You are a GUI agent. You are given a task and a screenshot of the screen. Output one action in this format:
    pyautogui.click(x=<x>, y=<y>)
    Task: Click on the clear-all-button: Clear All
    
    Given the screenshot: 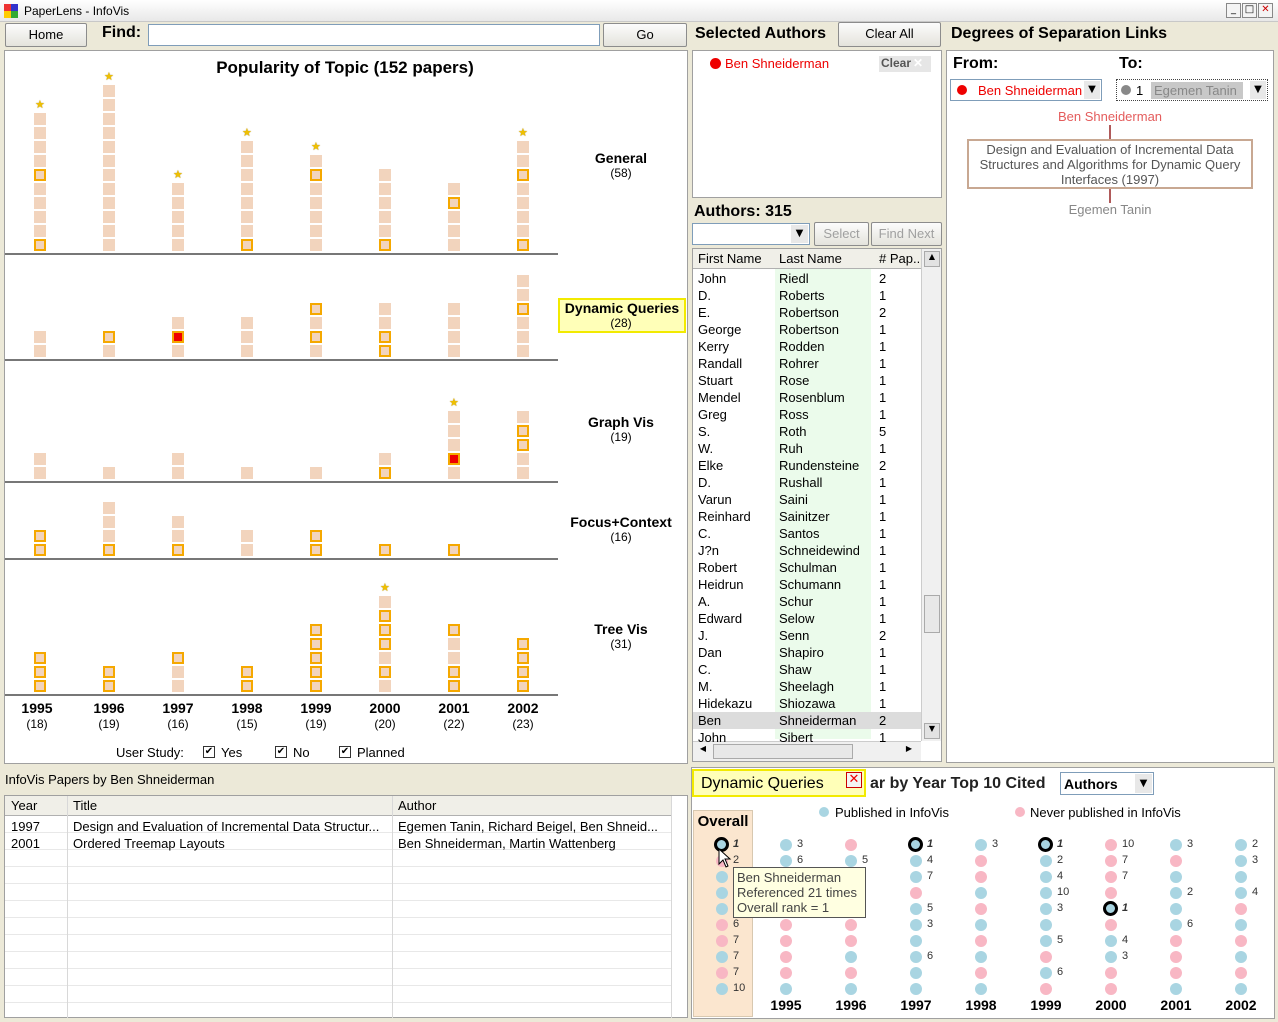 What is the action you would take?
    pyautogui.click(x=889, y=34)
    